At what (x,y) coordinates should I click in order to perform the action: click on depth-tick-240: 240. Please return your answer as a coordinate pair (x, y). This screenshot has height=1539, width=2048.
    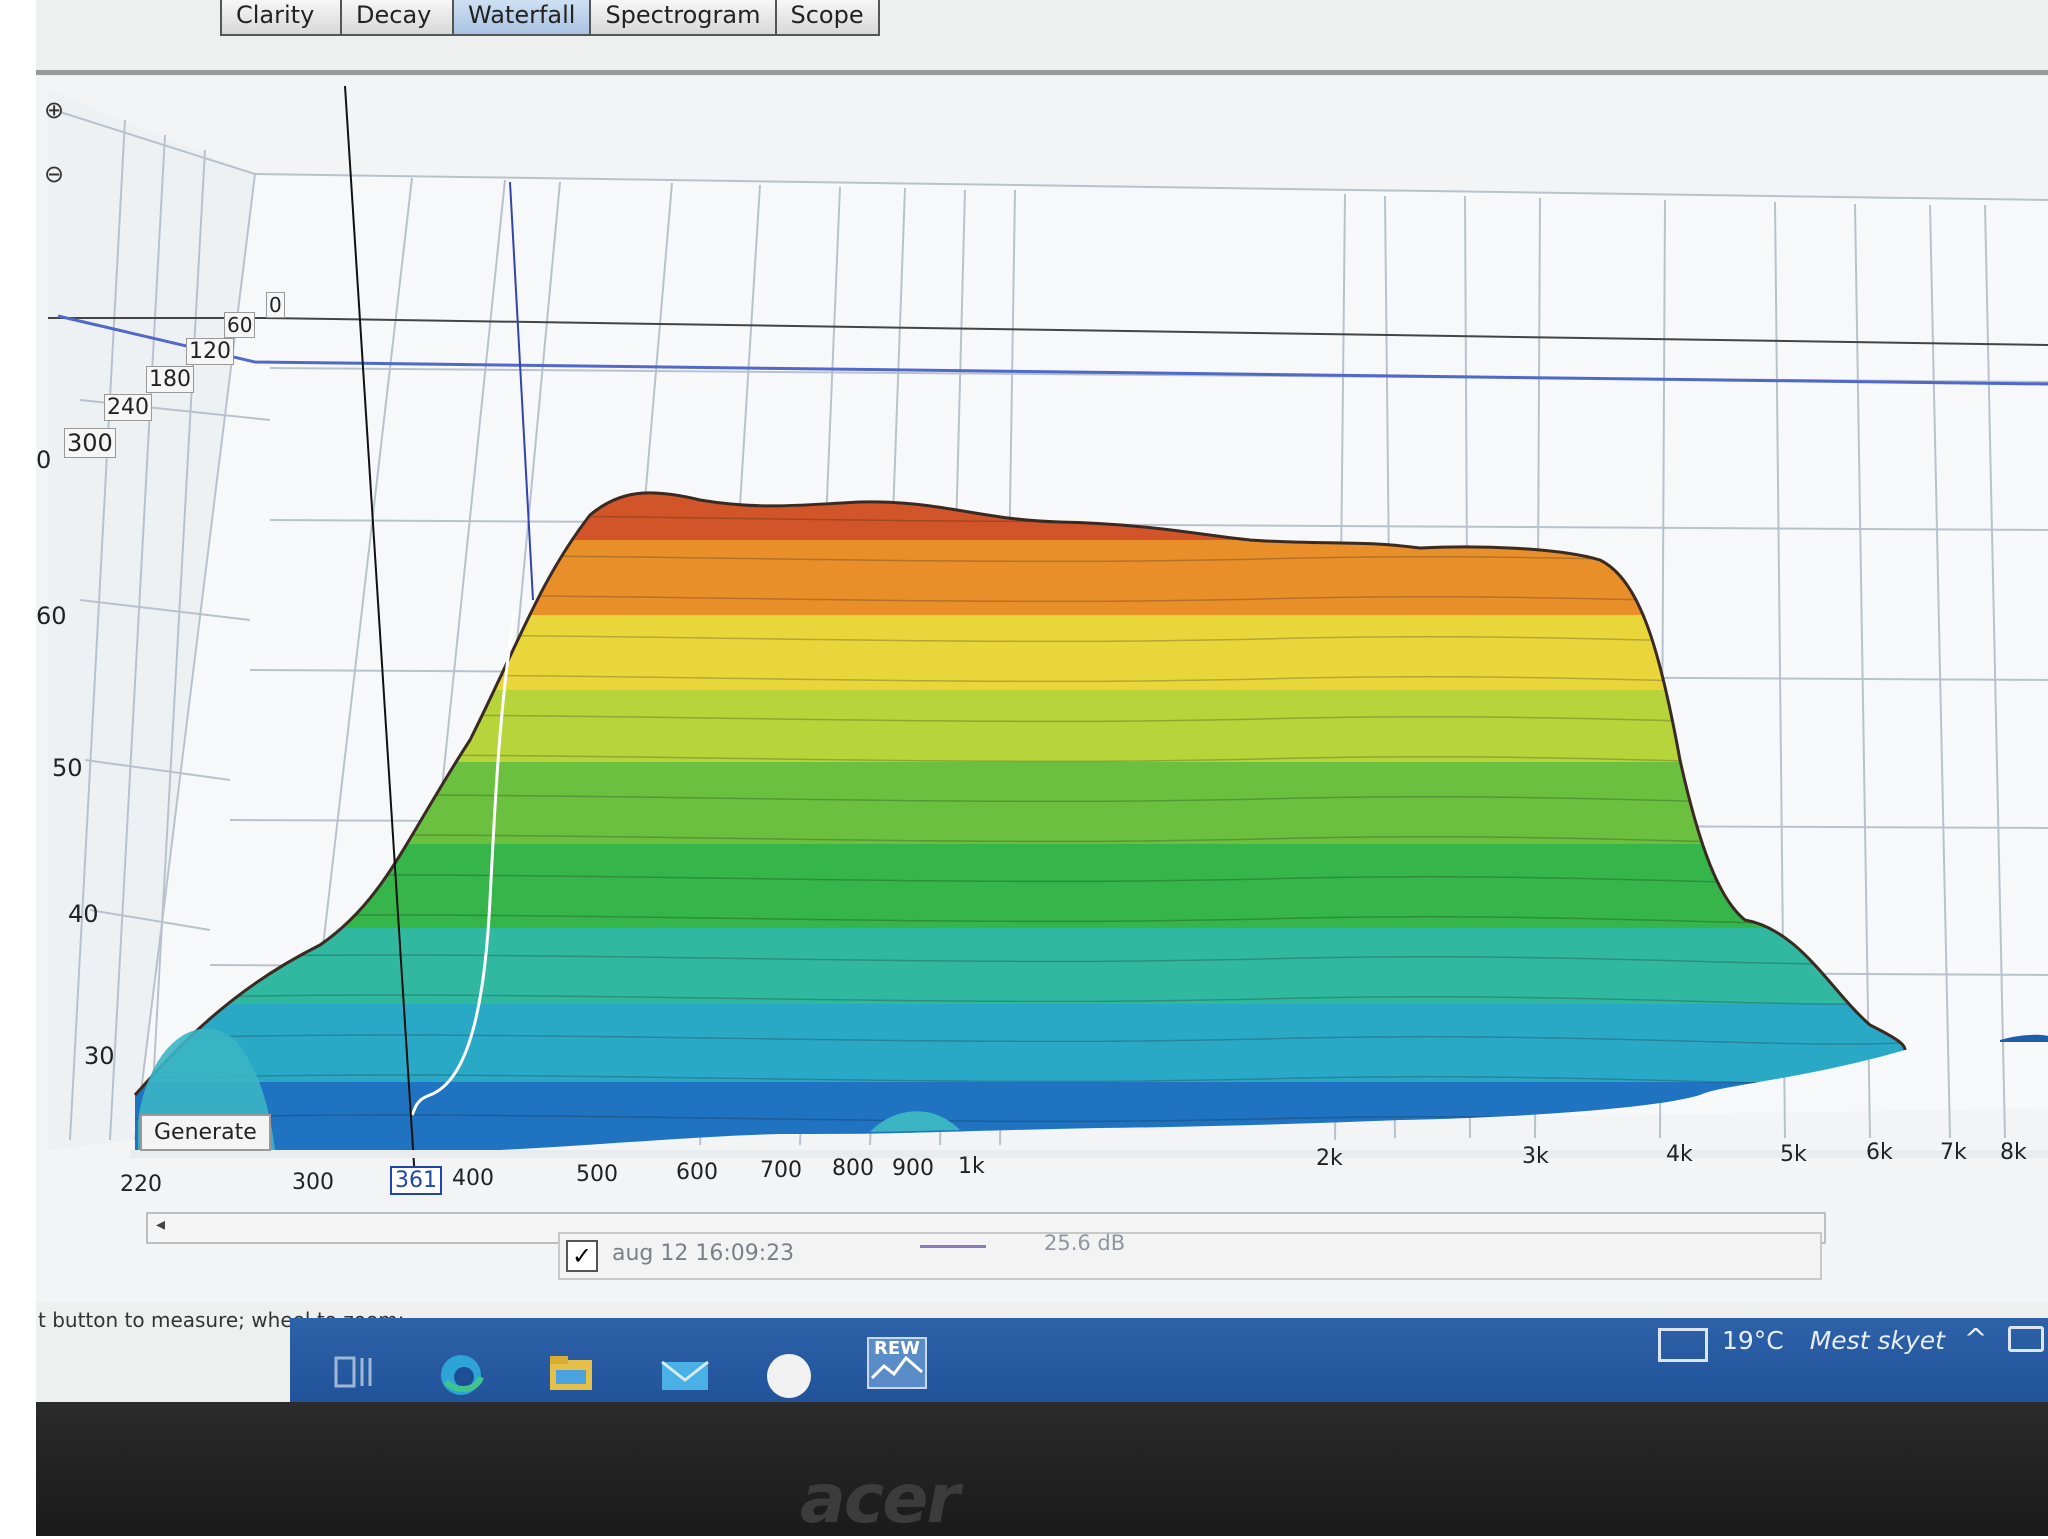
    Looking at the image, I should click on (128, 407).